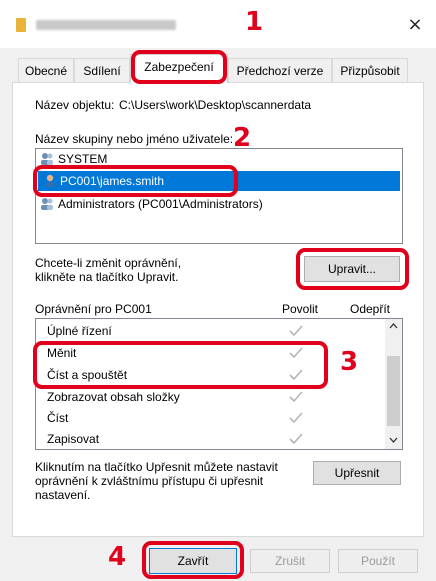  Describe the element at coordinates (75, 105) in the screenshot. I see `object-name-label: Název objektu:` at that location.